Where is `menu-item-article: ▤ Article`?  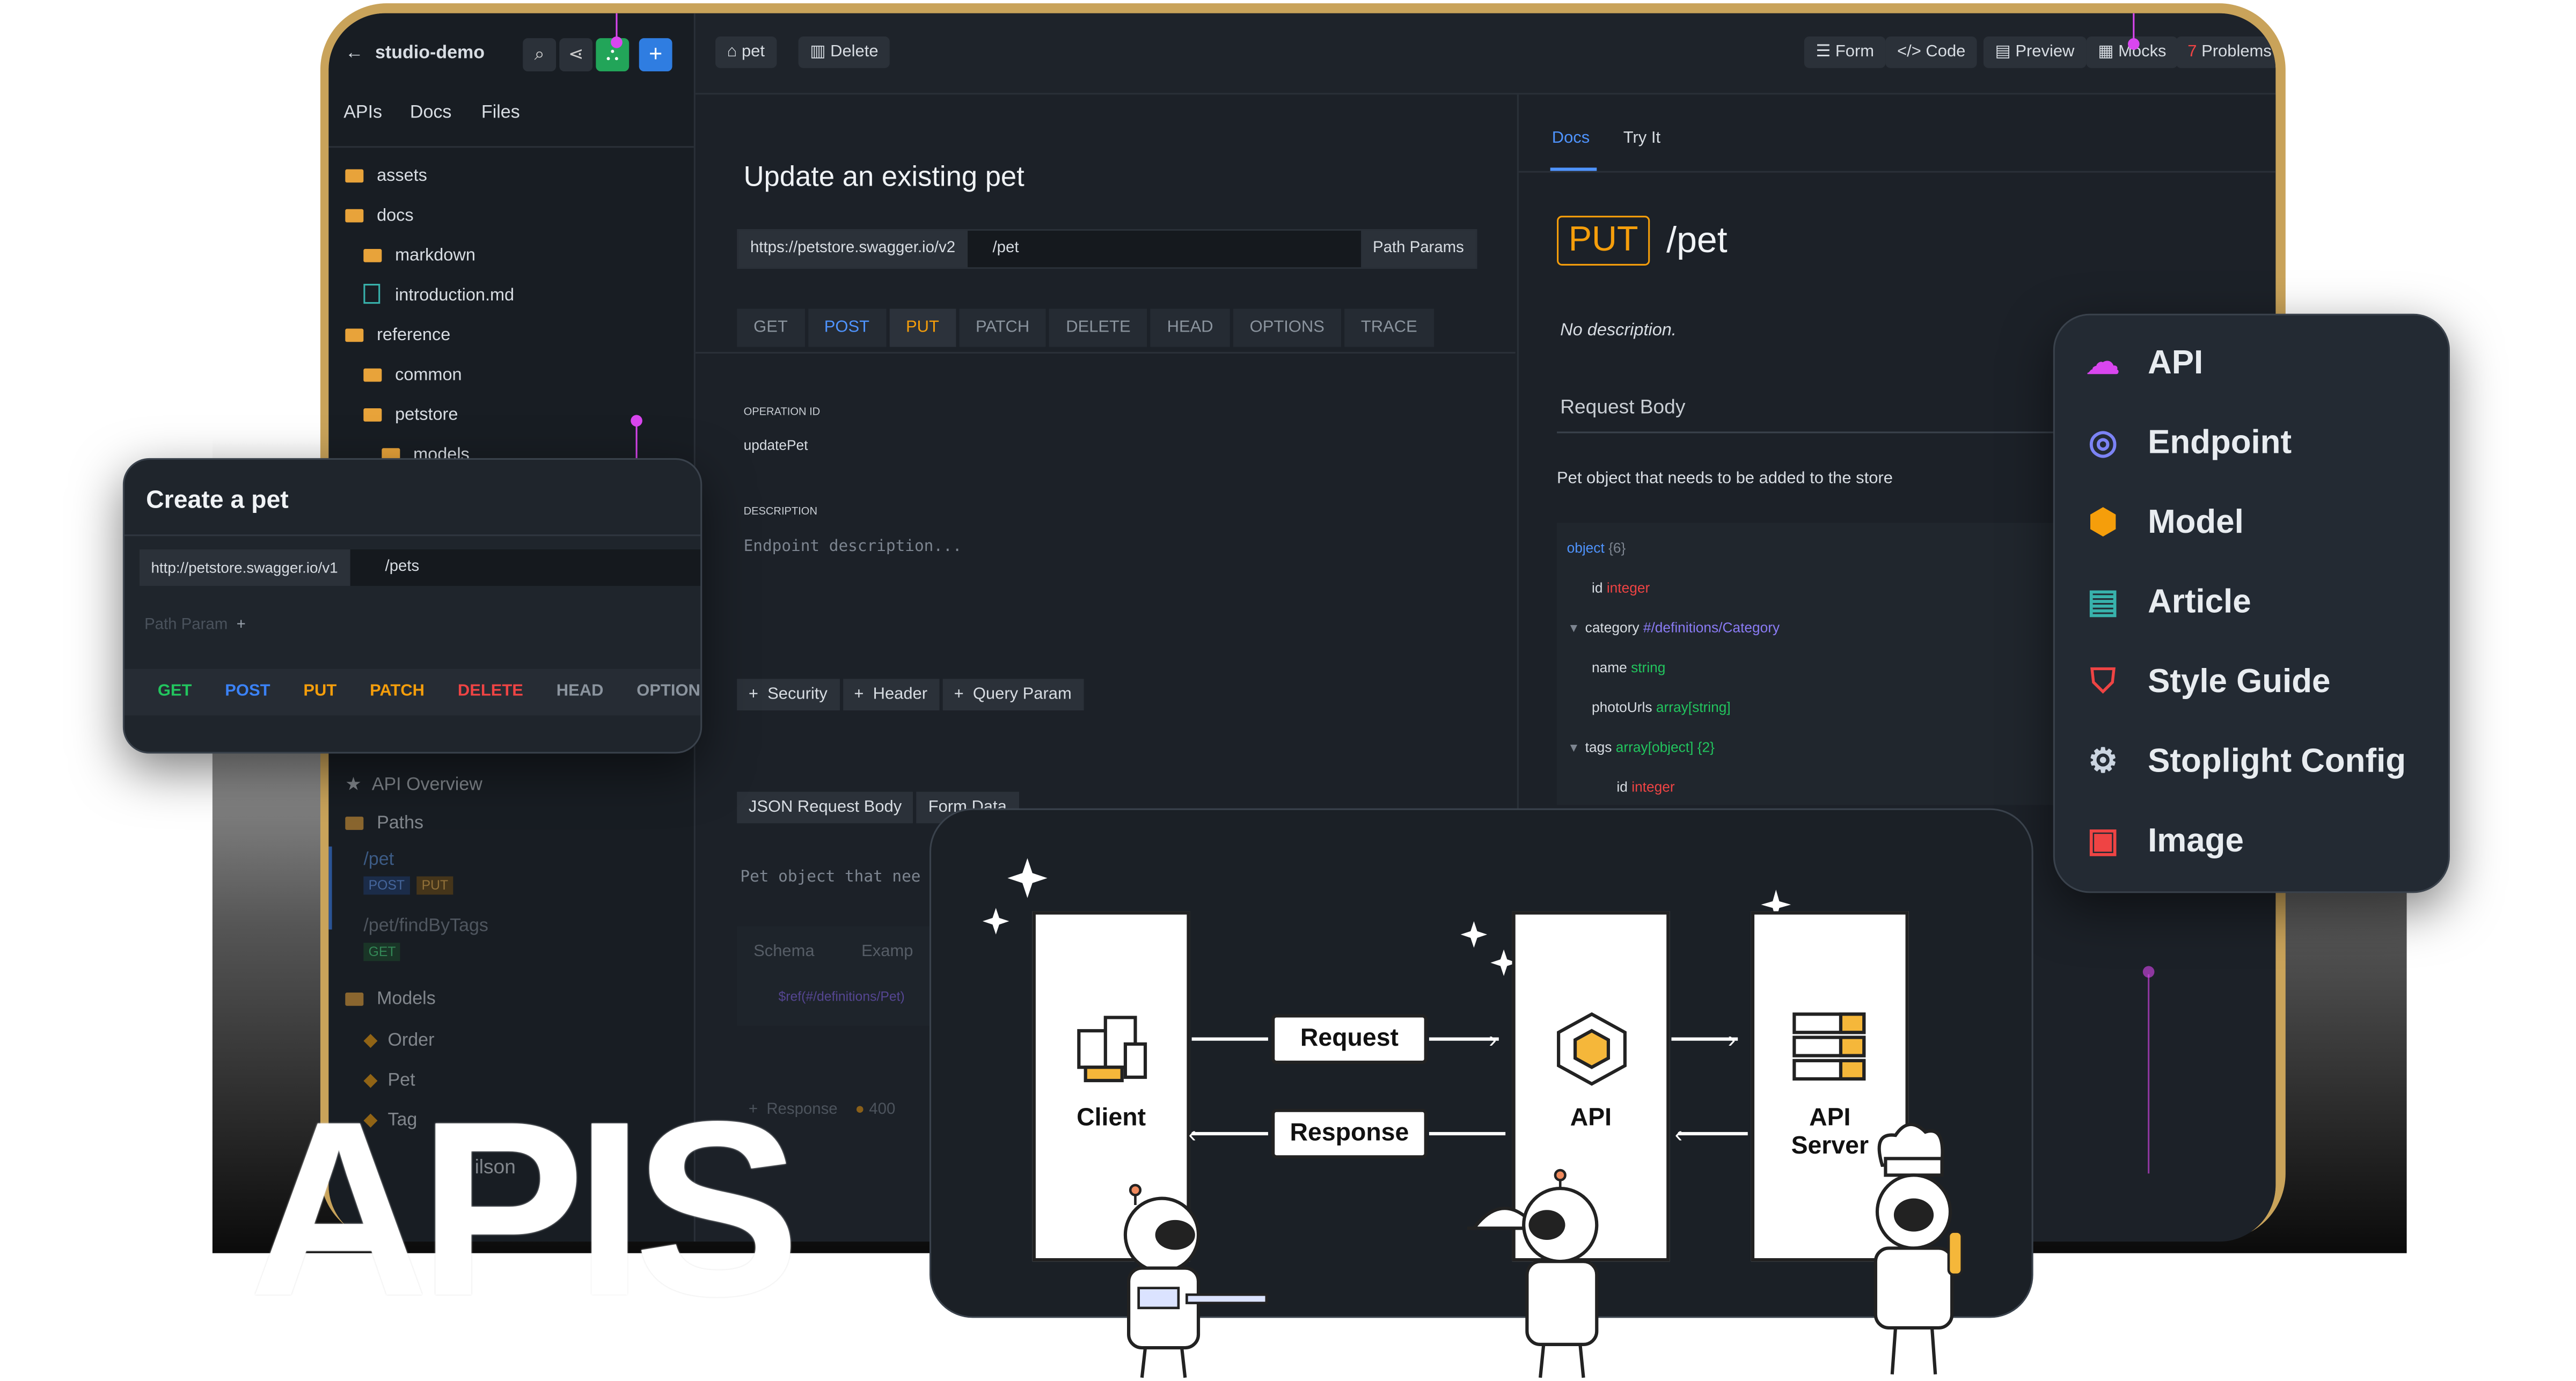
menu-item-article: ▤ Article is located at coordinates (2166, 602).